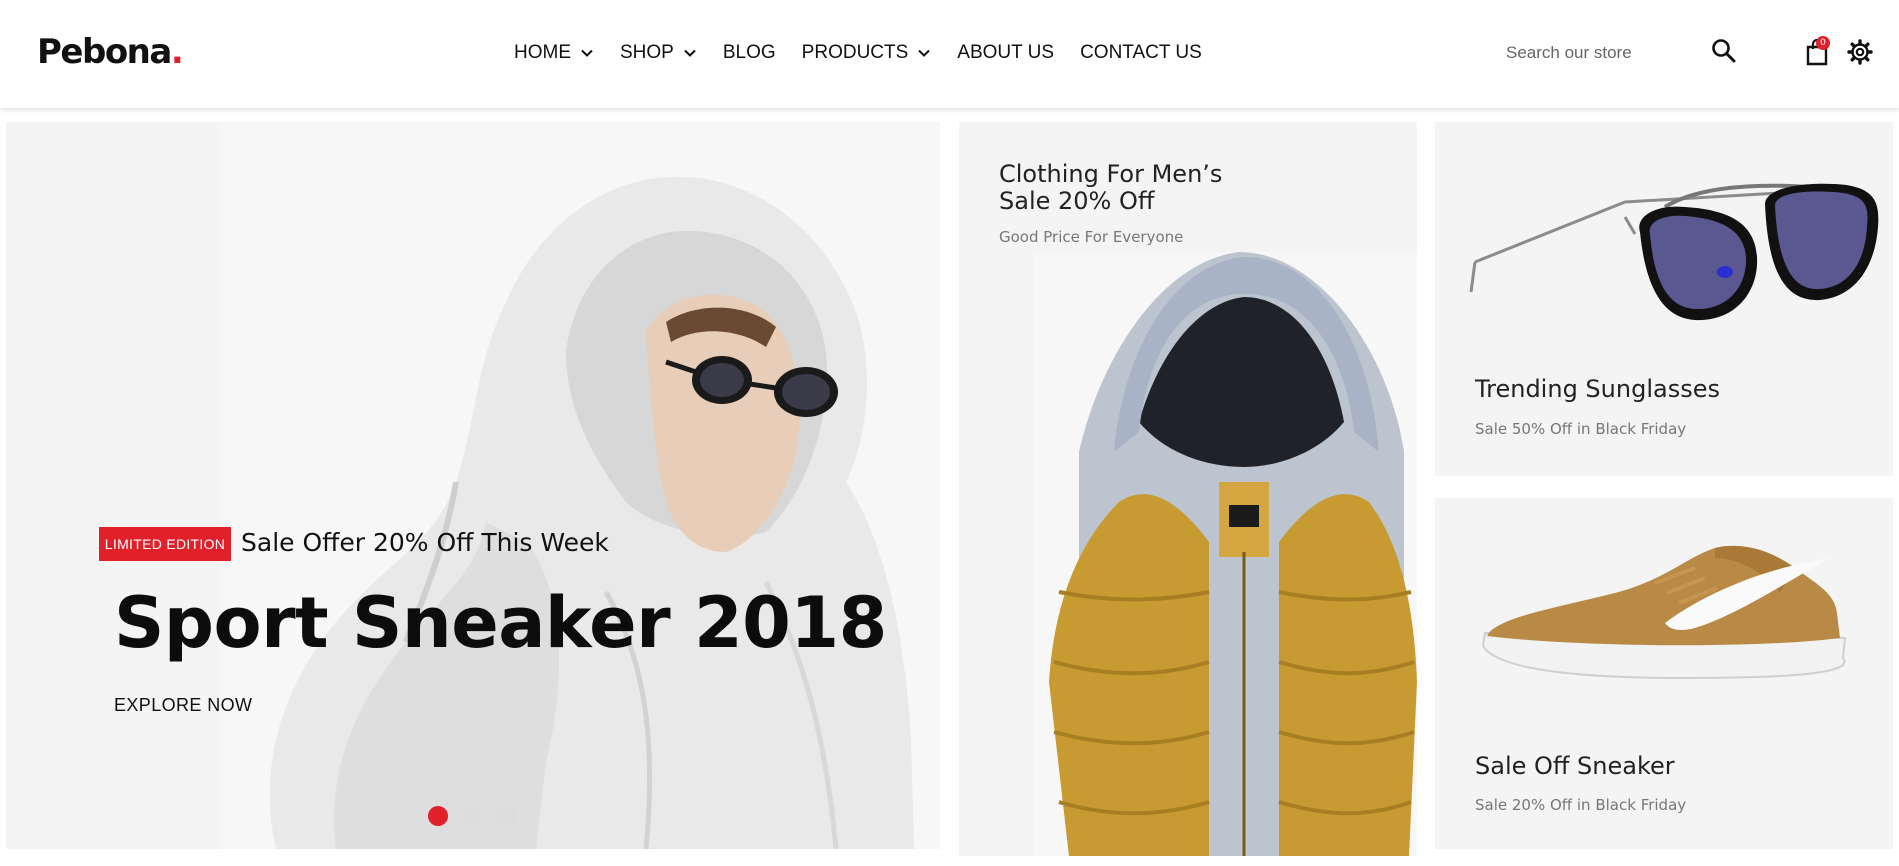 This screenshot has width=1899, height=866. What do you see at coordinates (1724, 51) in the screenshot?
I see `search-icon` at bounding box center [1724, 51].